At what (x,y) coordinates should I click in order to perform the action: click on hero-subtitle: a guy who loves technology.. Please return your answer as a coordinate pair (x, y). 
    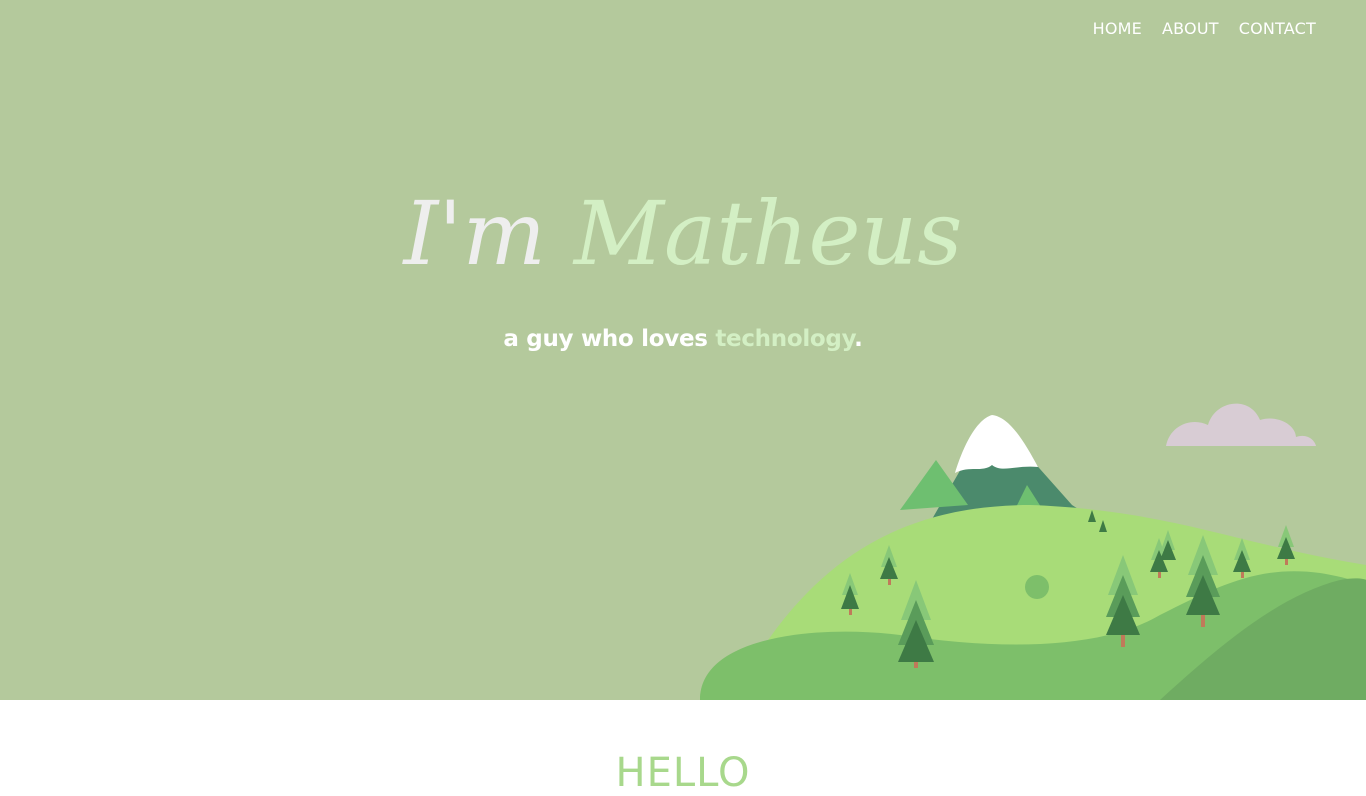
    Looking at the image, I should click on (683, 339).